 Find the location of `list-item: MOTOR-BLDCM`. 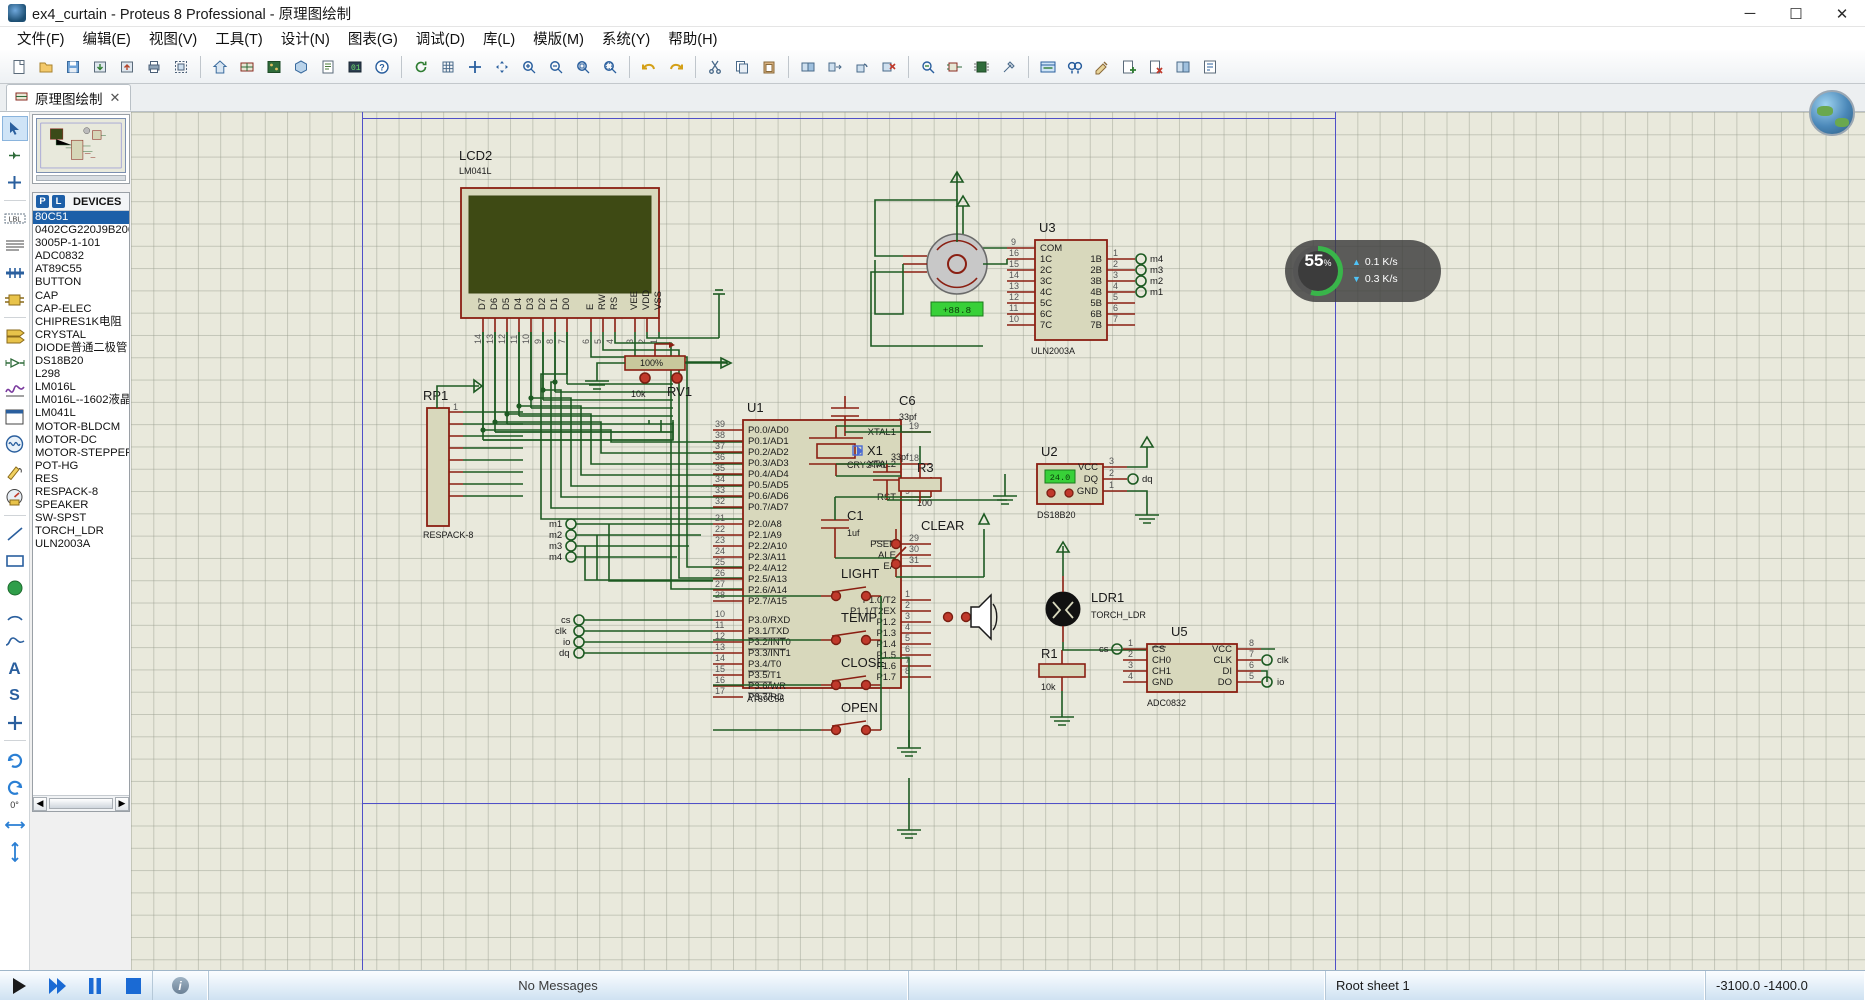

list-item: MOTOR-BLDCM is located at coordinates (81, 427).